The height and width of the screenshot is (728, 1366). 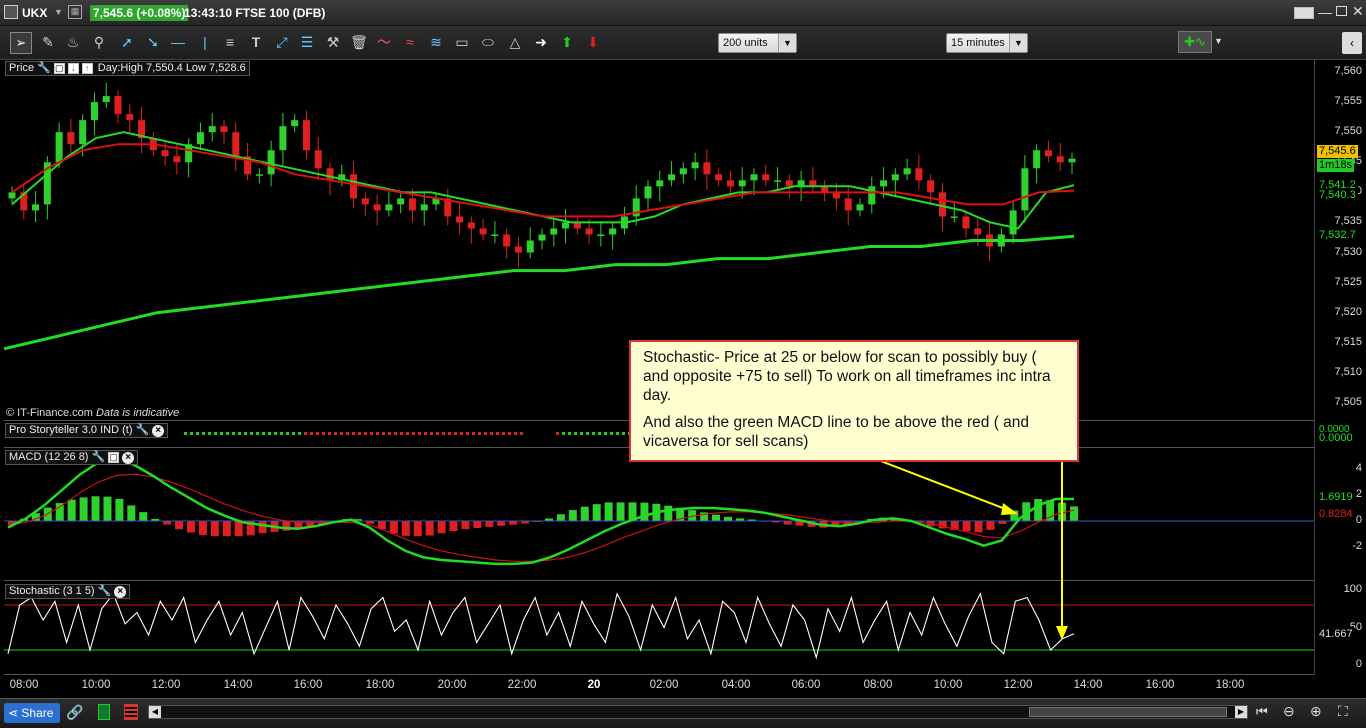 What do you see at coordinates (541, 511) in the screenshot?
I see `macd-line` at bounding box center [541, 511].